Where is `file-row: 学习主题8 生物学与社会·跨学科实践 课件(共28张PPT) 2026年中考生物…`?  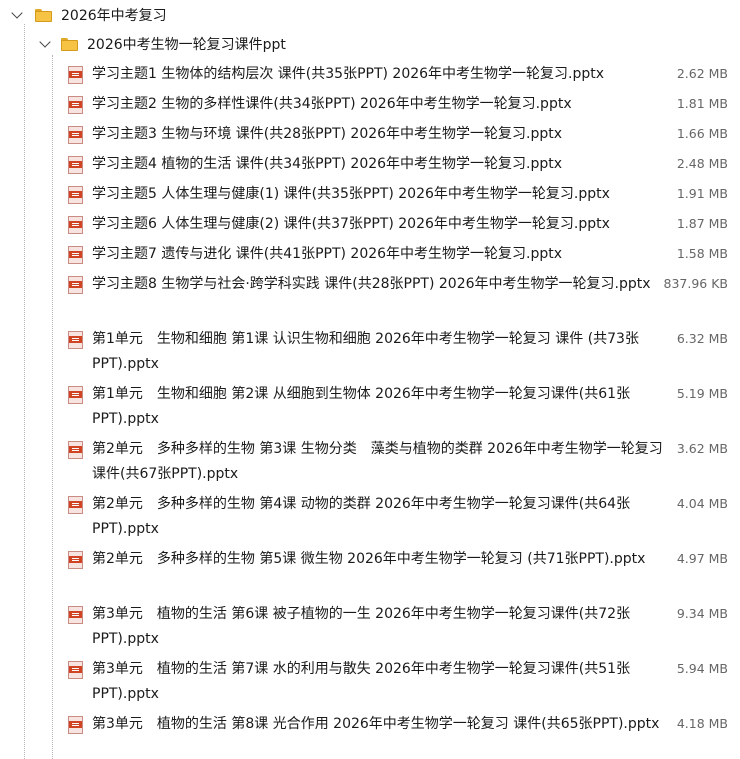
file-row: 学习主题8 生物学与社会·跨学科实践 课件(共28张PPT) 2026年中考生物… is located at coordinates (370, 298).